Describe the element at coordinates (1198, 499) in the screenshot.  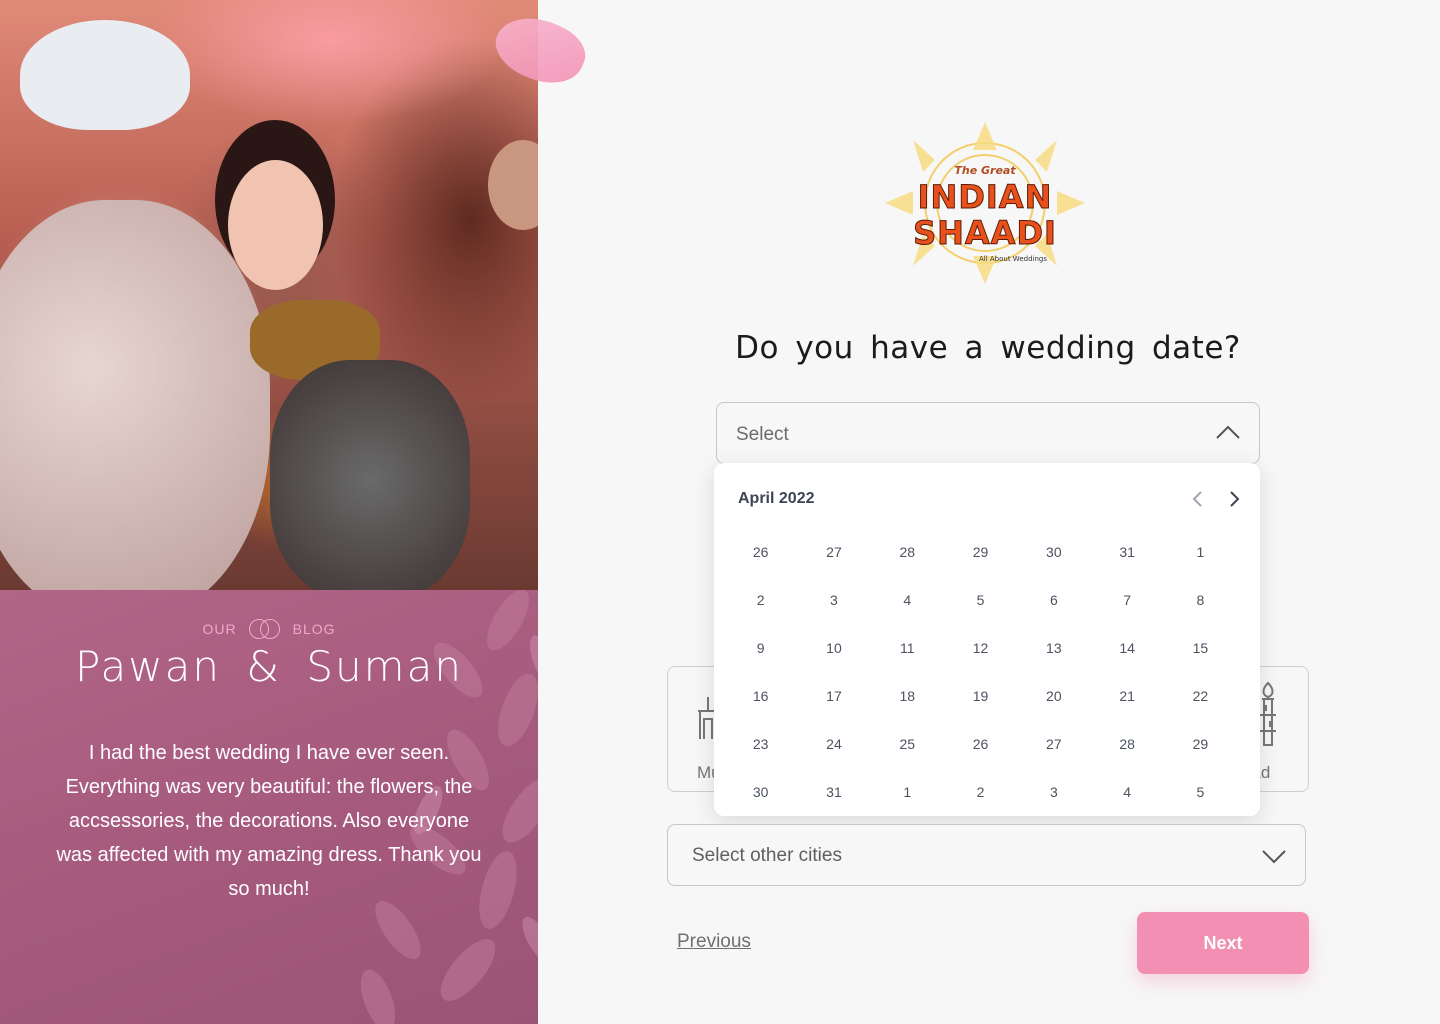
I see `chevron-left-icon` at that location.